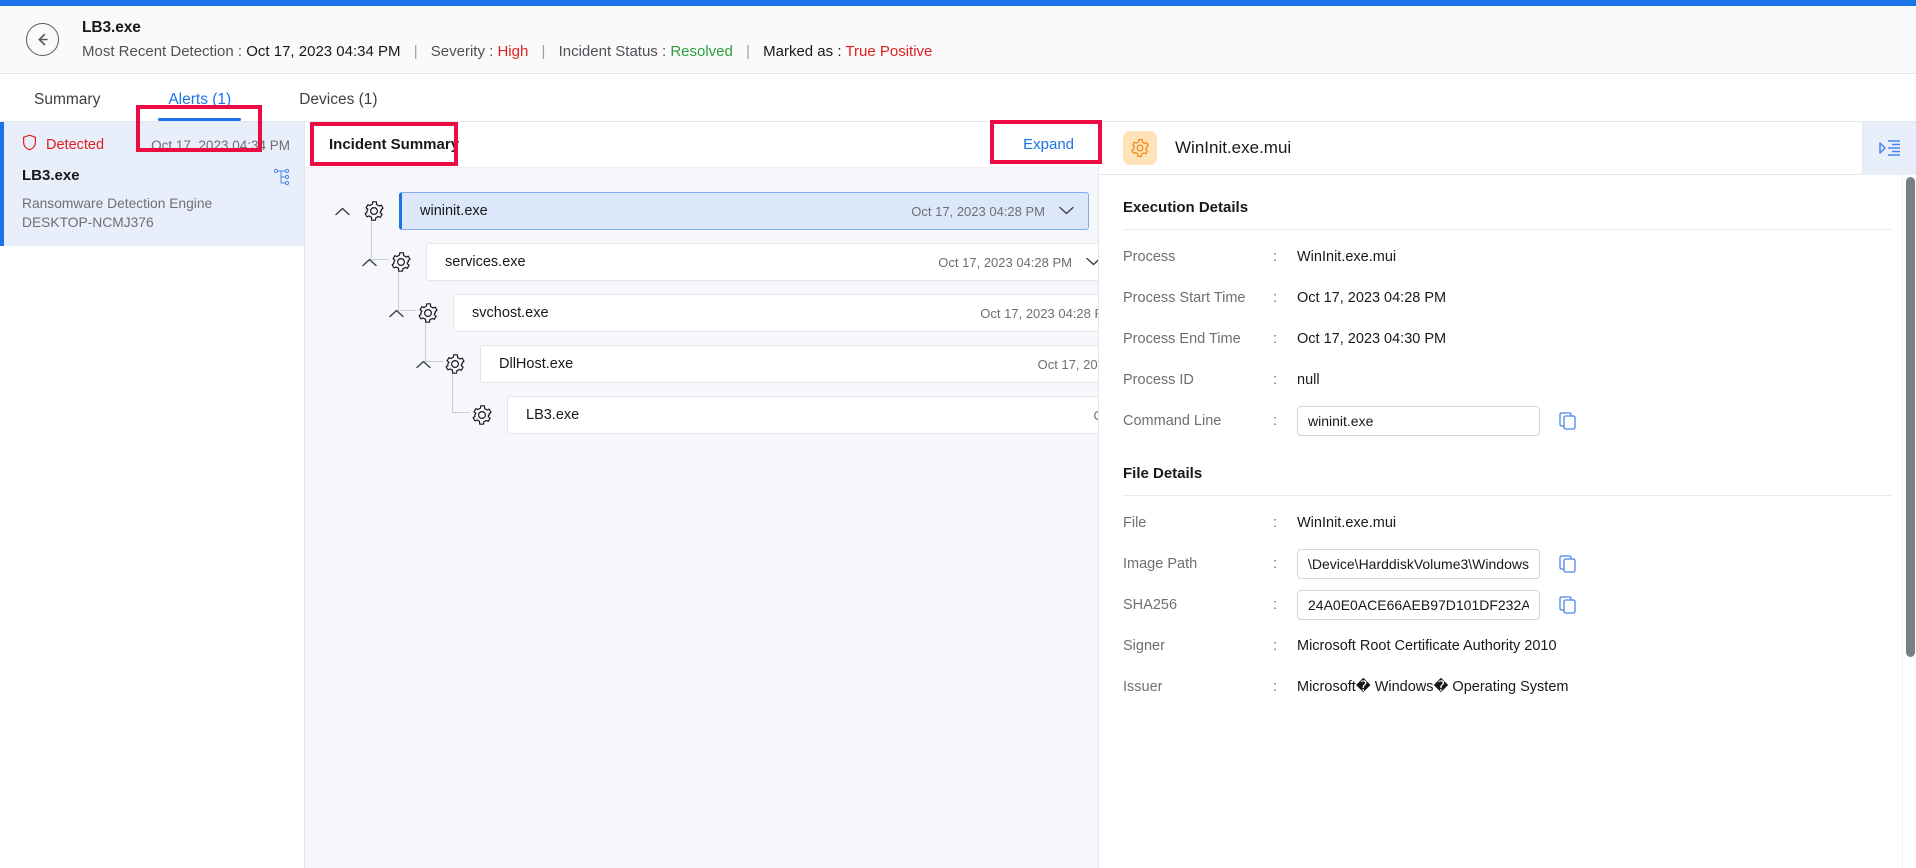  I want to click on caret-placeholder, so click(450, 415).